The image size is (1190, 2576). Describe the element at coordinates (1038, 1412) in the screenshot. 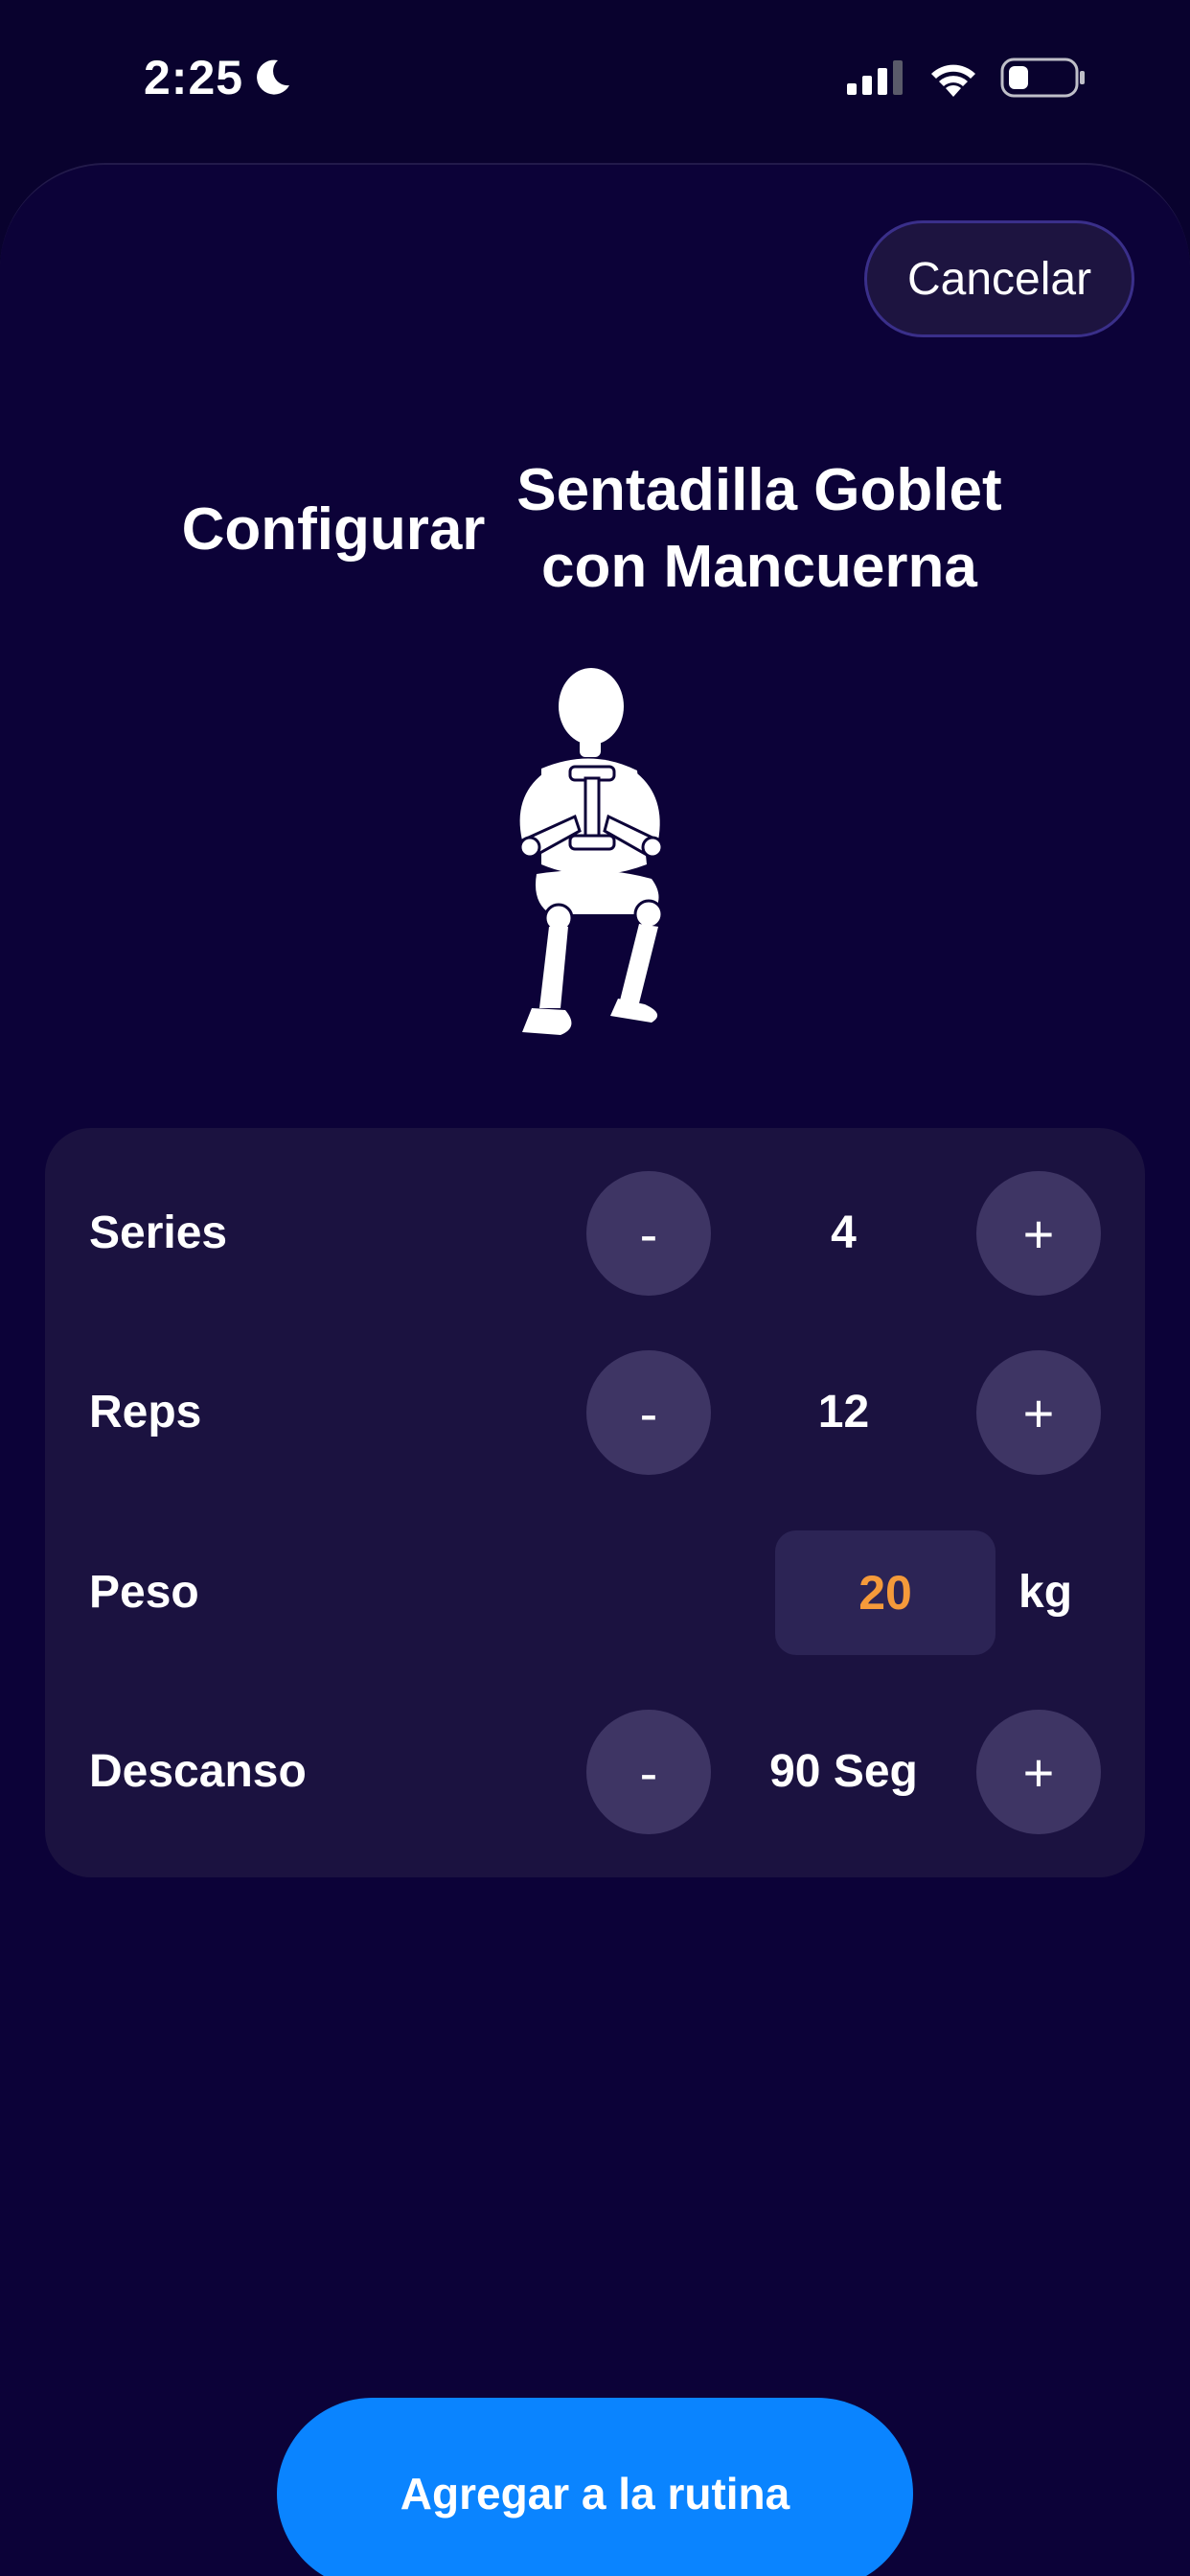

I see `reps-increment-button: +` at that location.